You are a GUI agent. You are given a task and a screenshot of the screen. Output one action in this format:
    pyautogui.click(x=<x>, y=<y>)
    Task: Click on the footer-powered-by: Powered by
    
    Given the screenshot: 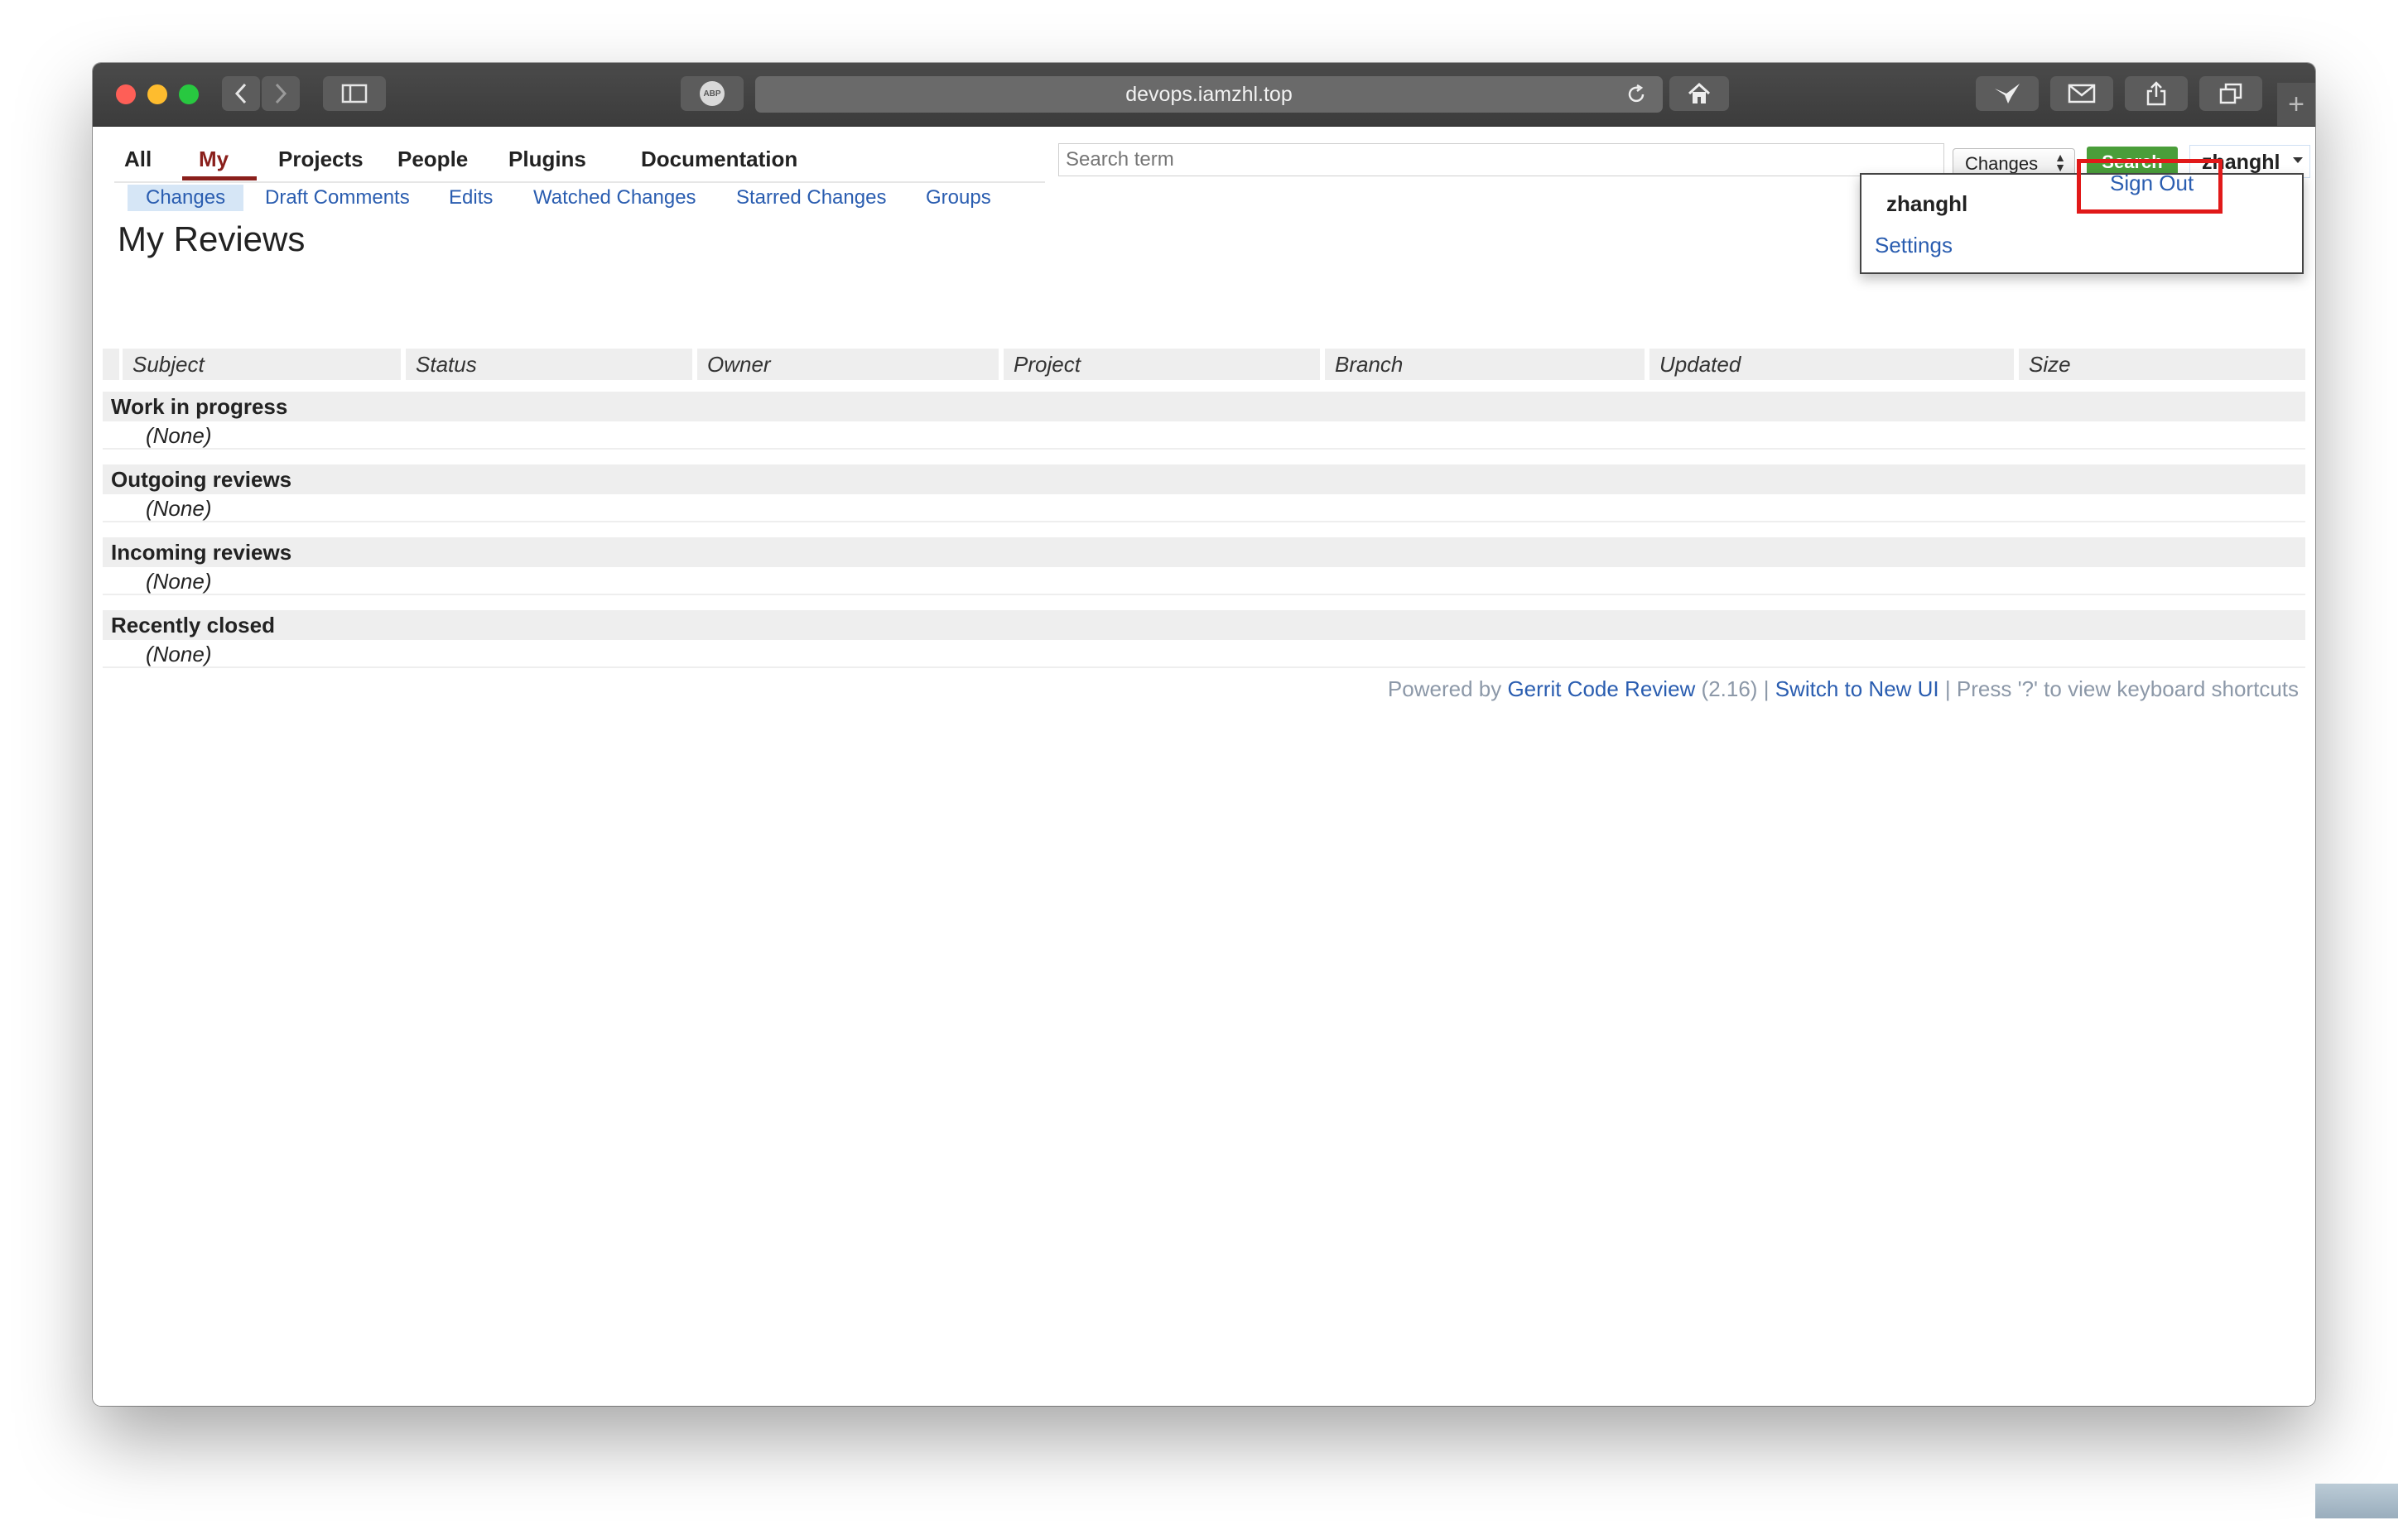 What is the action you would take?
    pyautogui.click(x=1445, y=688)
    